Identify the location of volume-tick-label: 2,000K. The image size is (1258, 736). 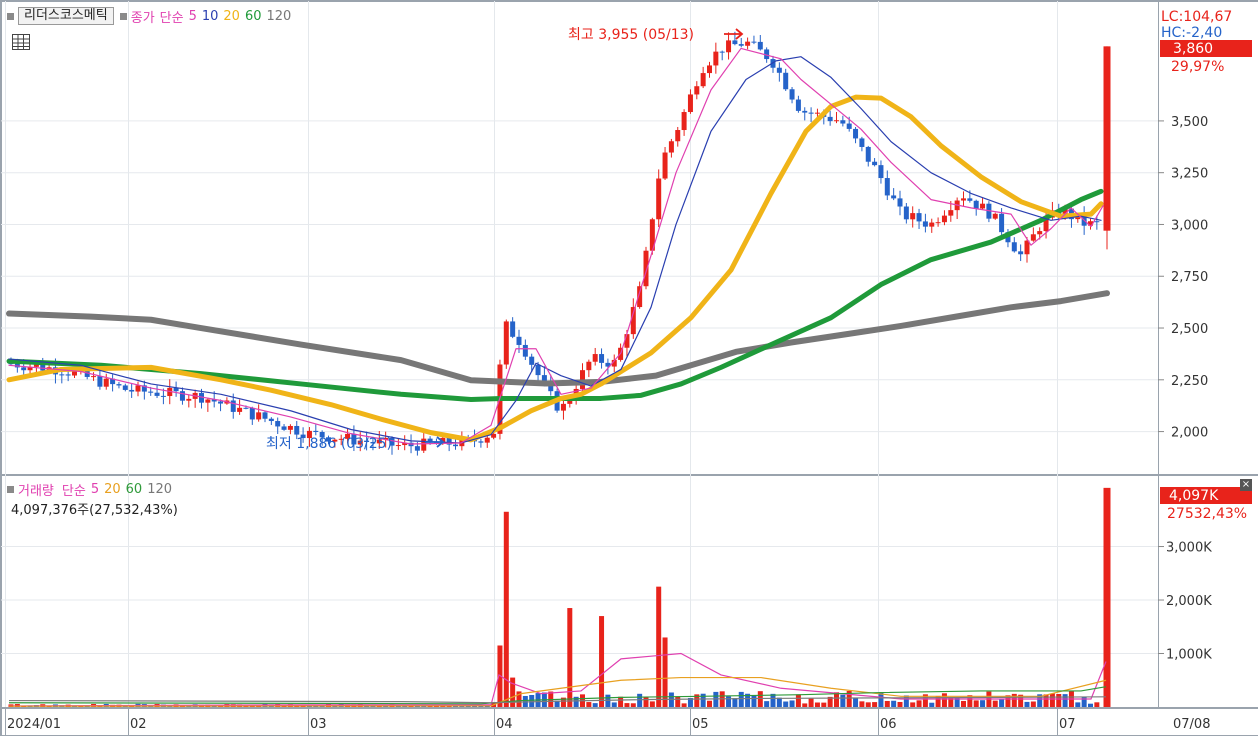
(1189, 601).